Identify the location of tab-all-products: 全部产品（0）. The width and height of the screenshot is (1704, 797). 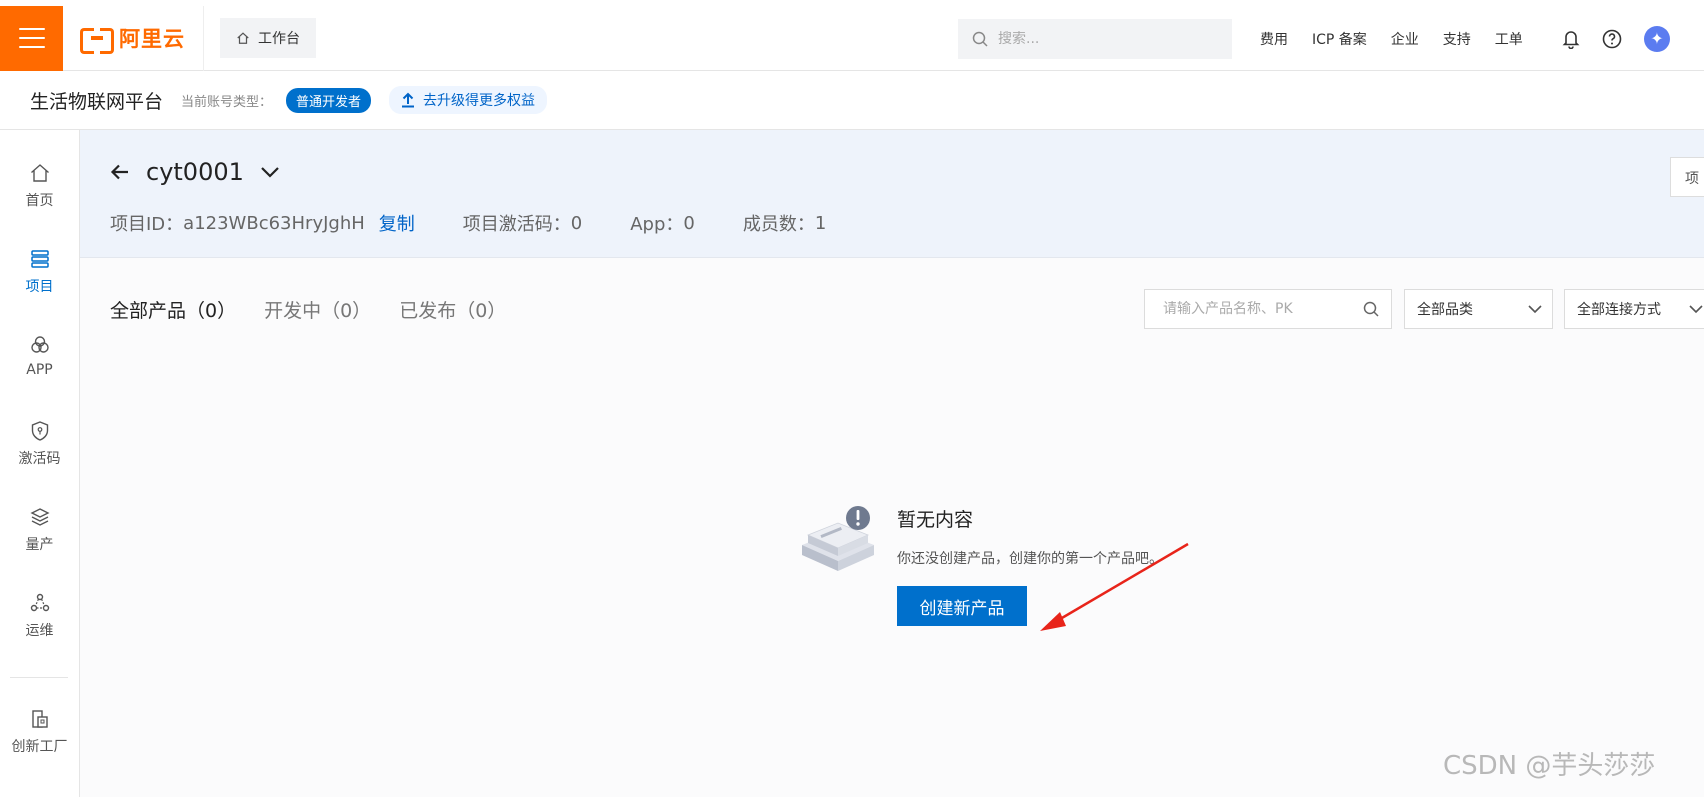
(173, 309).